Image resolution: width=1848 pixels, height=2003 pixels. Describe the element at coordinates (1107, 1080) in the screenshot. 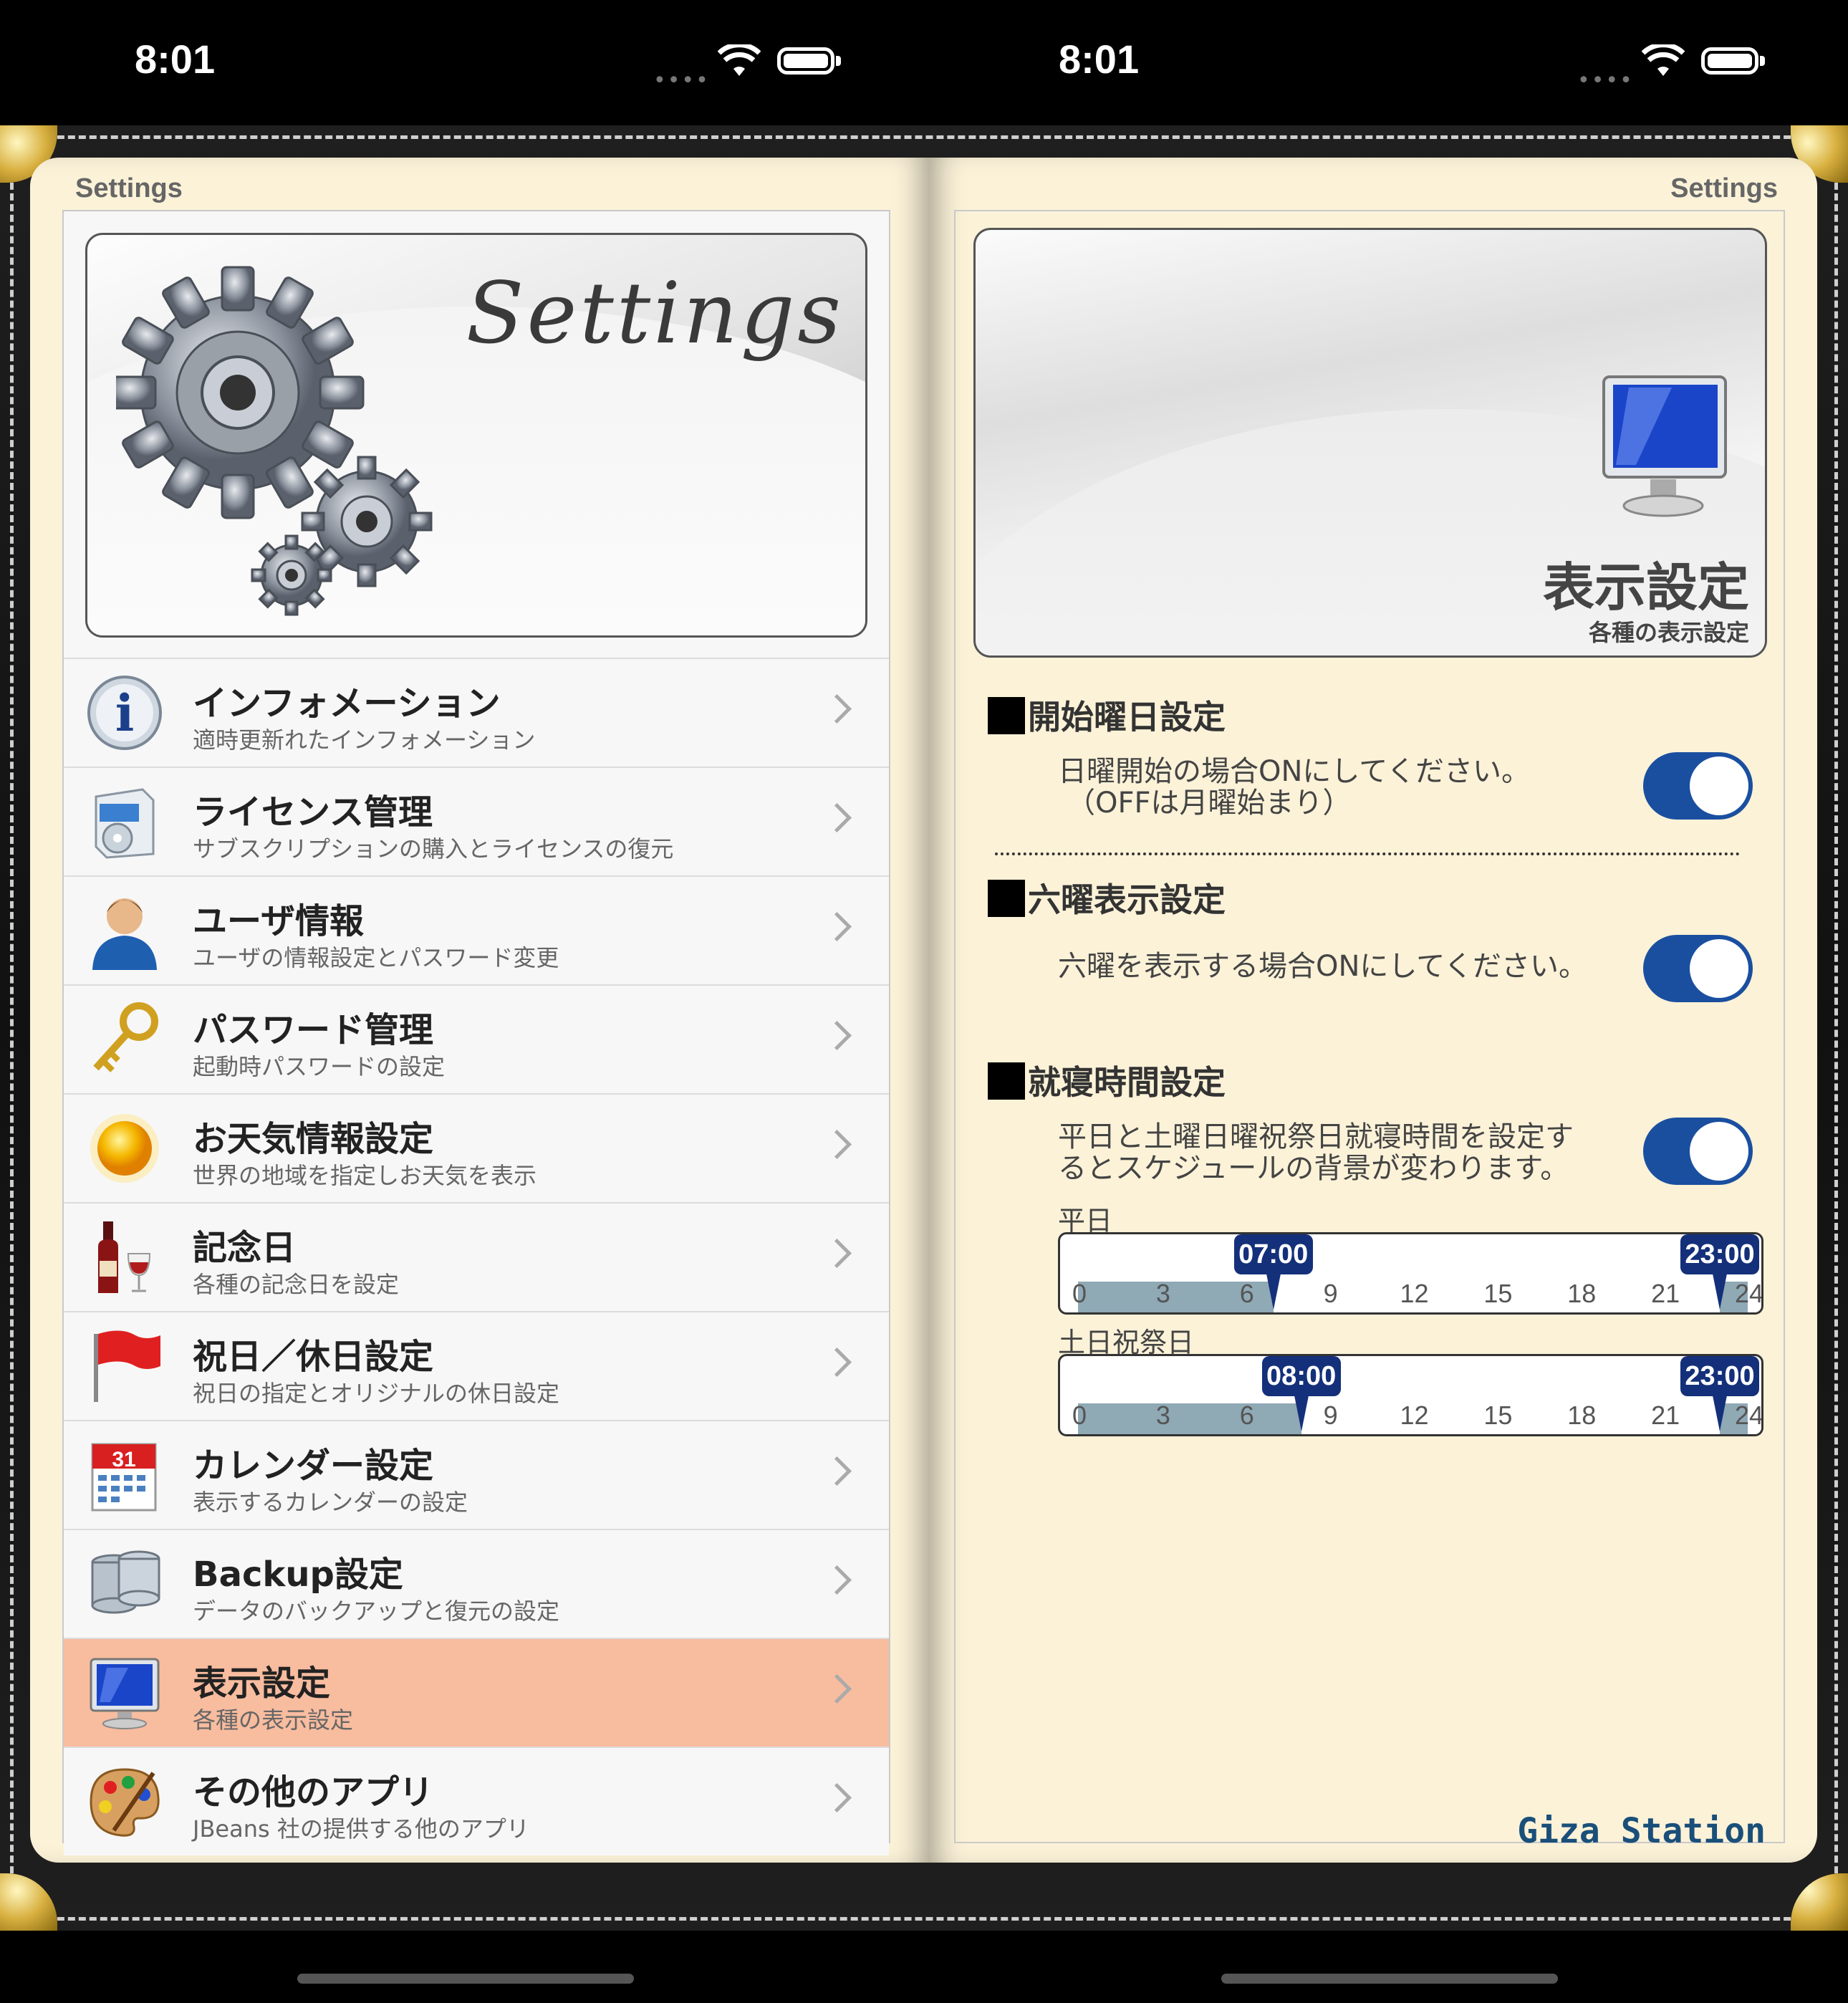

I see `bedtime-section-title: 就寝時間設定` at that location.